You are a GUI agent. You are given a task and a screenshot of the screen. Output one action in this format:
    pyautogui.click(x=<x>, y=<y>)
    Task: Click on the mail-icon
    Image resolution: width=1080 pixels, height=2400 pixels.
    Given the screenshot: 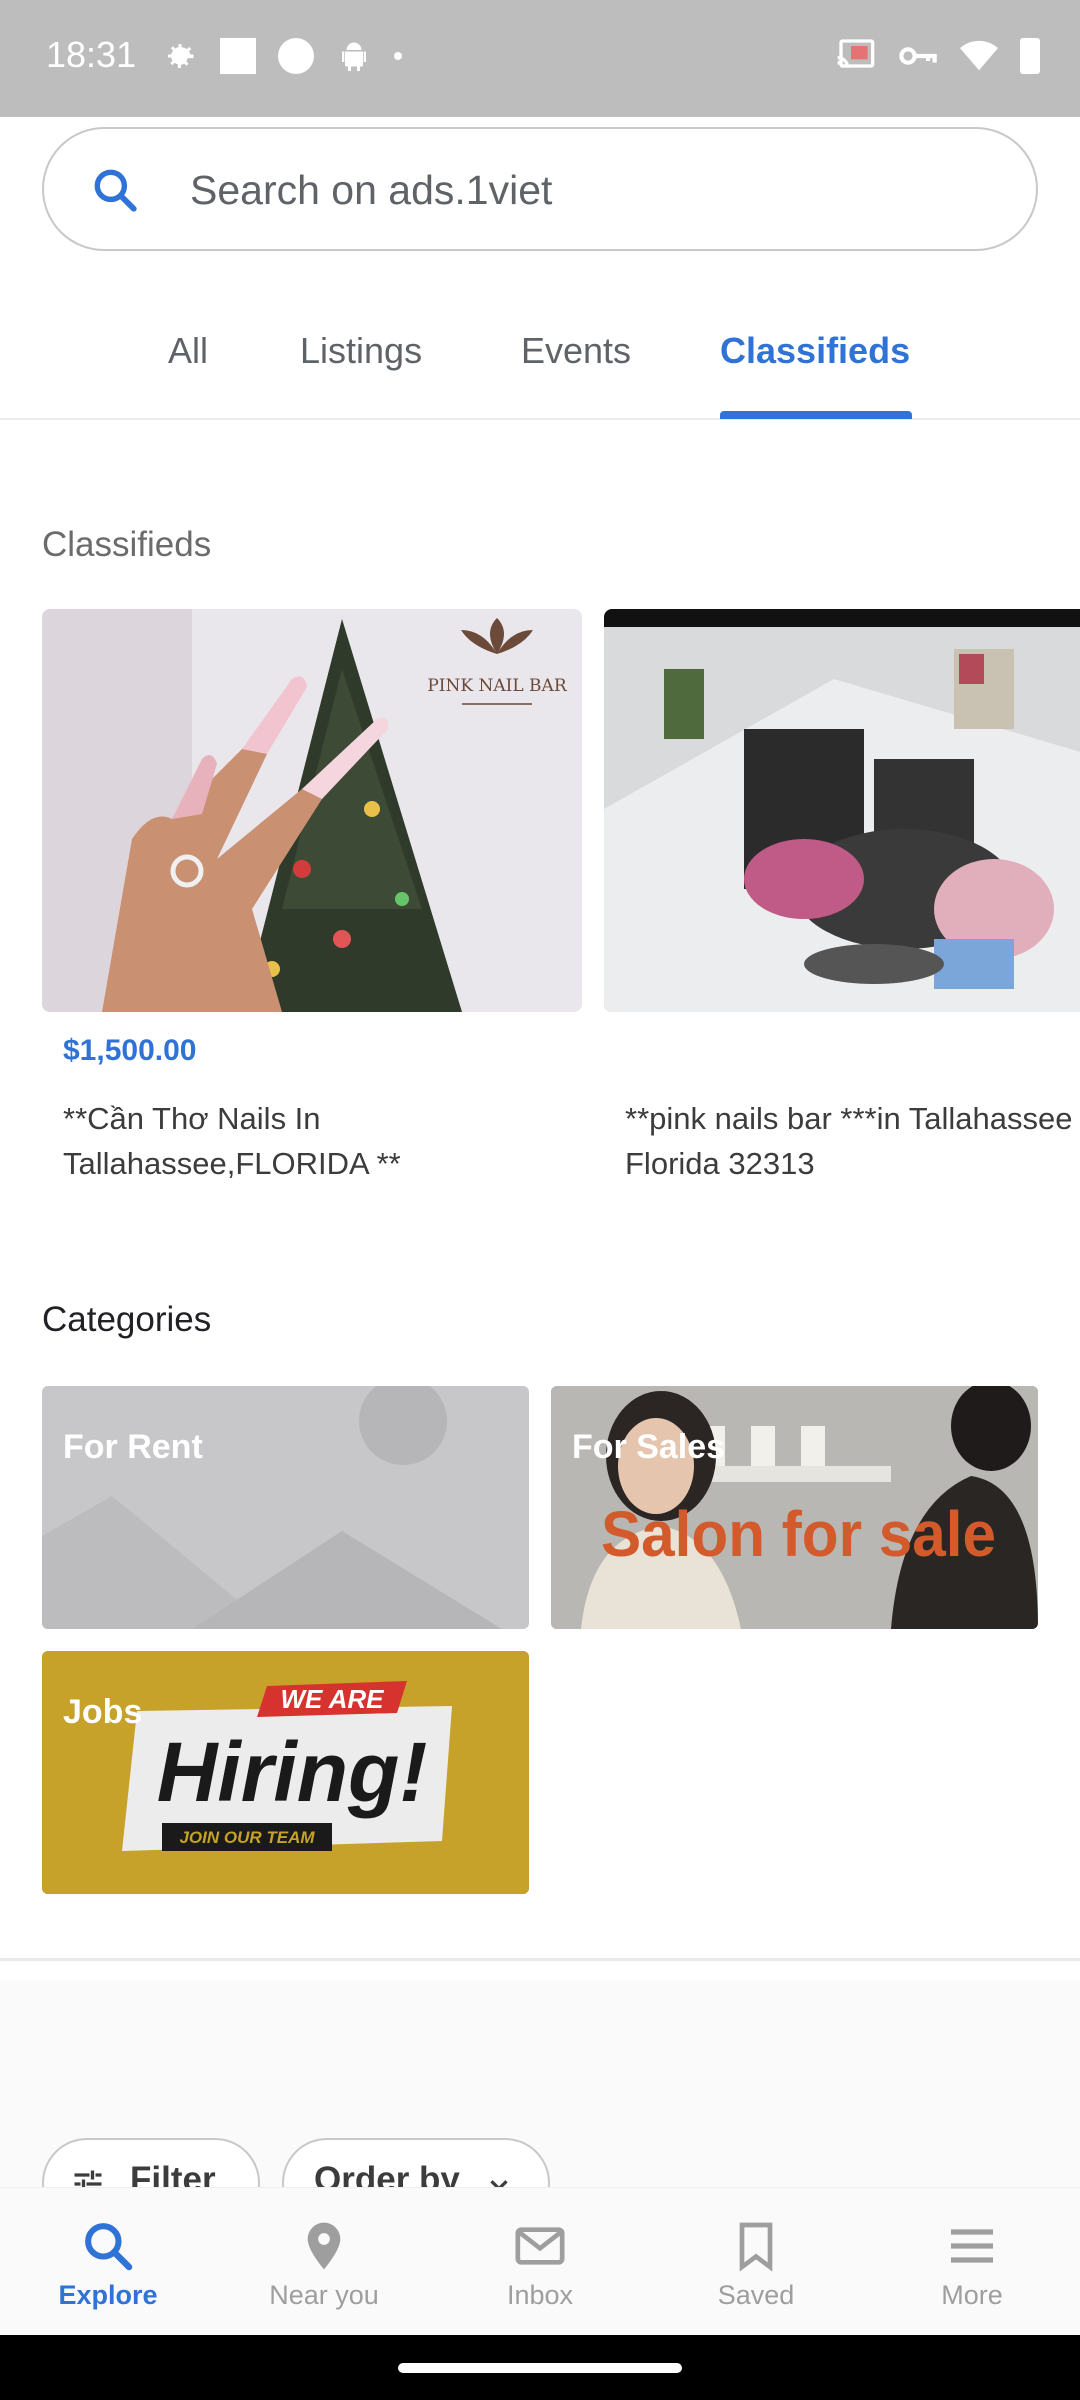 What is the action you would take?
    pyautogui.click(x=540, y=2246)
    